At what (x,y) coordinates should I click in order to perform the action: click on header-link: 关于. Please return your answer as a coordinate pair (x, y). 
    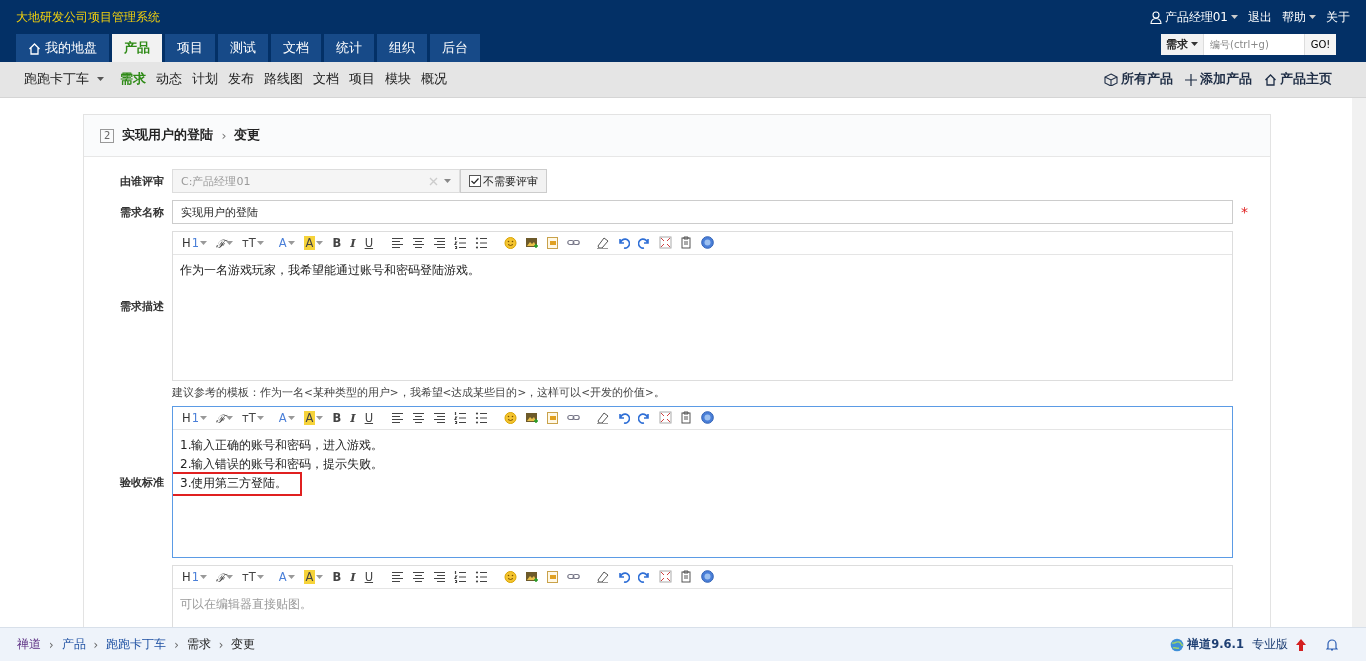
    Looking at the image, I should click on (1338, 17).